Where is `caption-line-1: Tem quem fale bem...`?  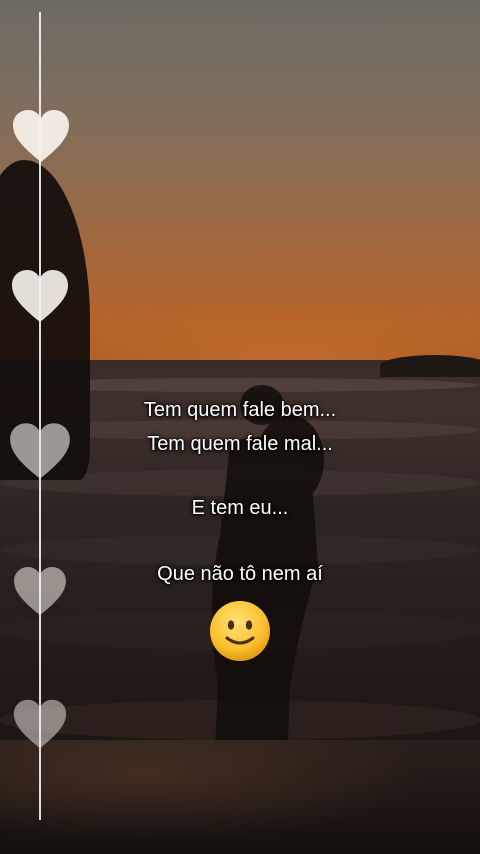 caption-line-1: Tem quem fale bem... is located at coordinates (240, 410).